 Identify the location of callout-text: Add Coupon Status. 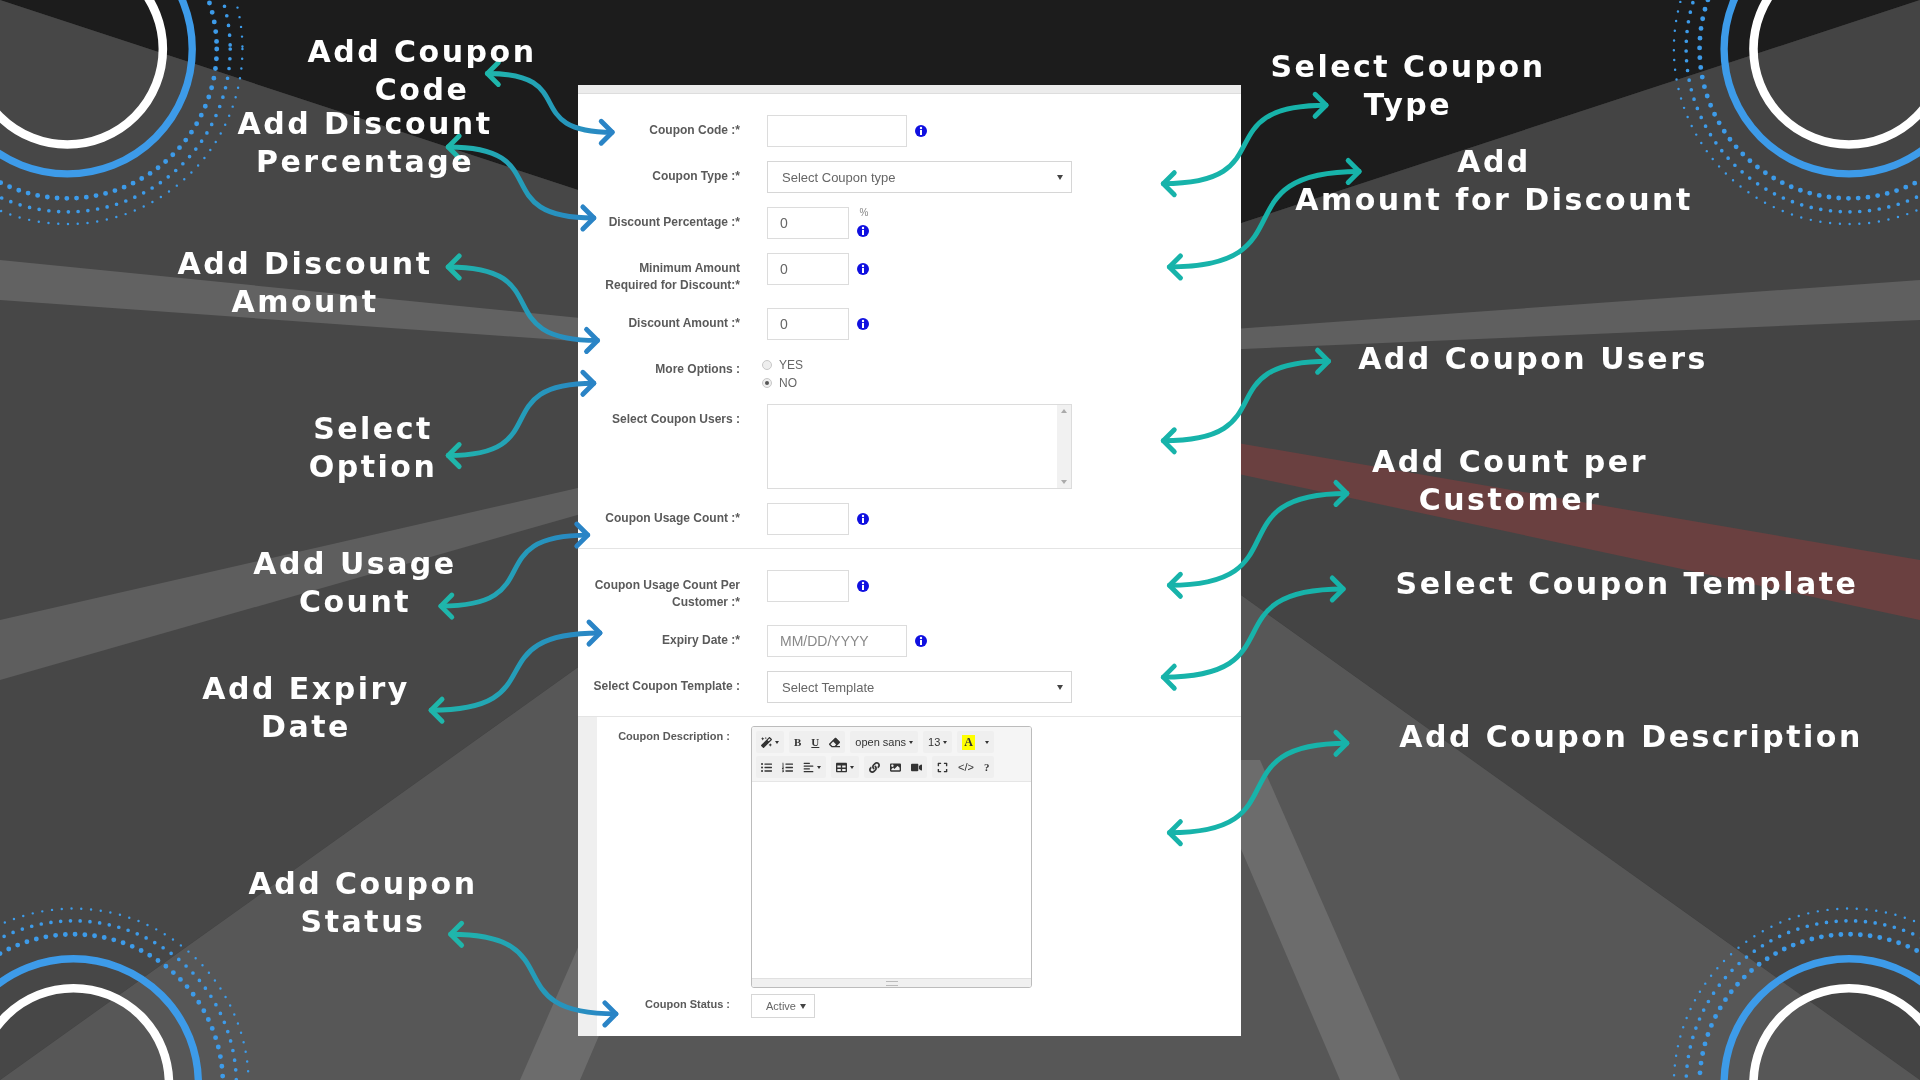
(363, 903).